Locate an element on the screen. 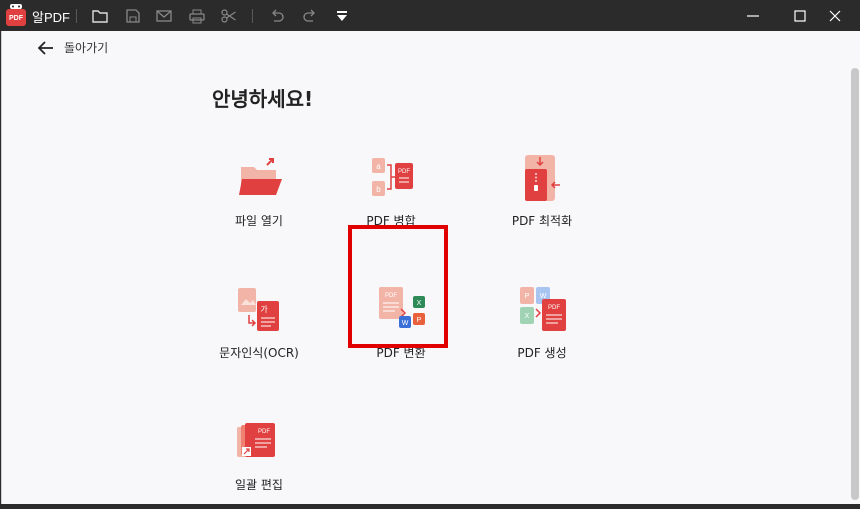 Image resolution: width=860 pixels, height=509 pixels. vertical-scrollbar is located at coordinates (855, 284).